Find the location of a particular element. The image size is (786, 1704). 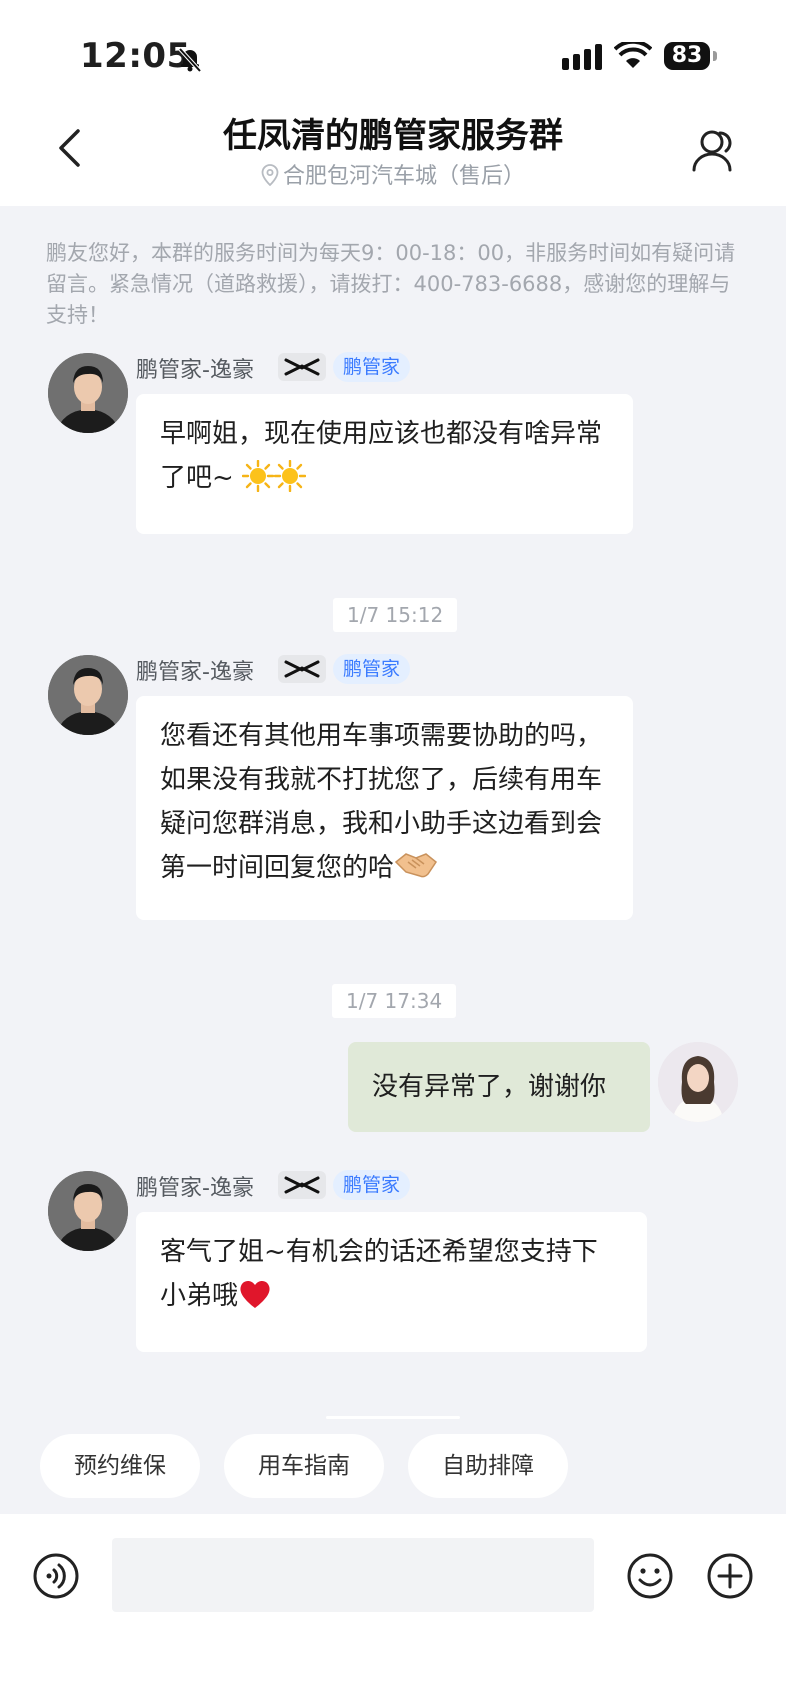

page-title: 任凤清的鹏管家服务群 is located at coordinates (393, 136).